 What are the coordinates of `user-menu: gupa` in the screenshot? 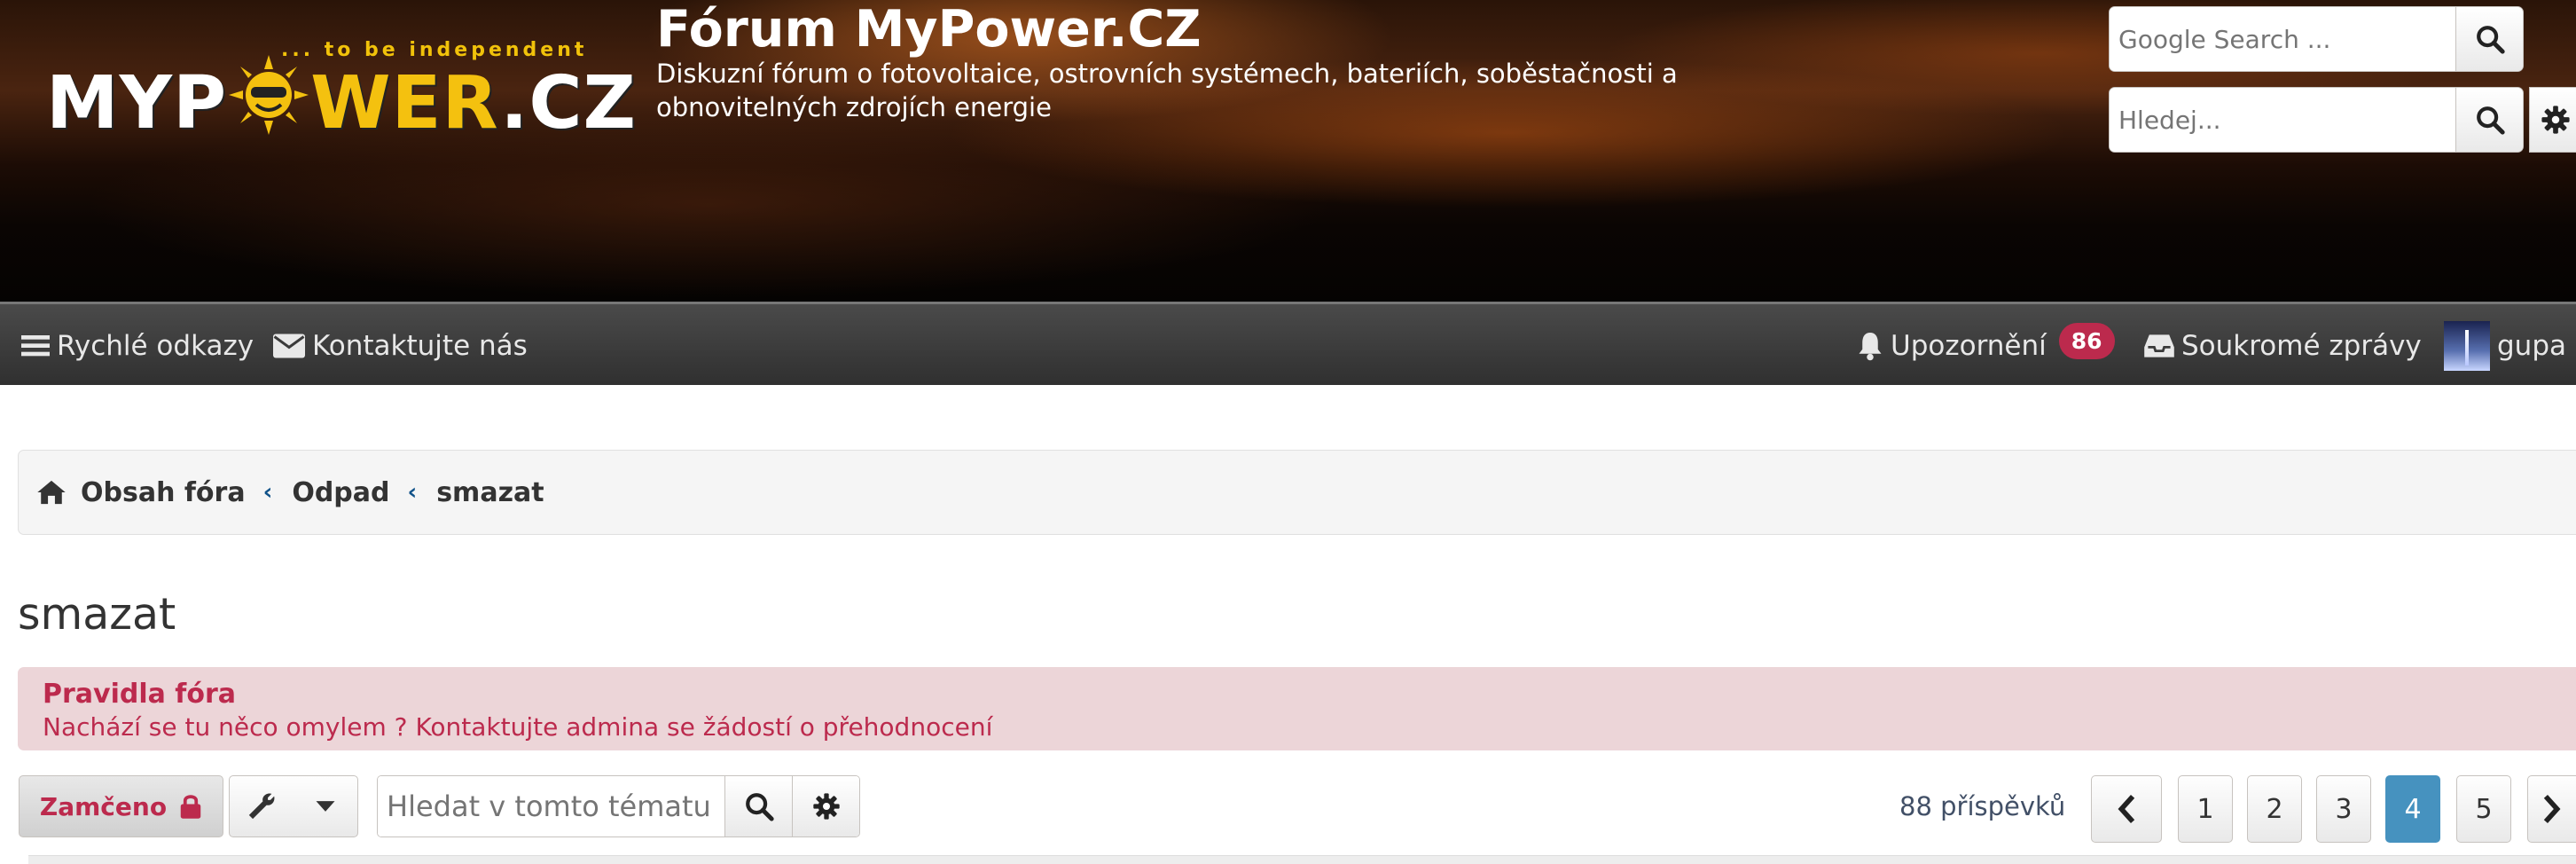 It's located at (2505, 346).